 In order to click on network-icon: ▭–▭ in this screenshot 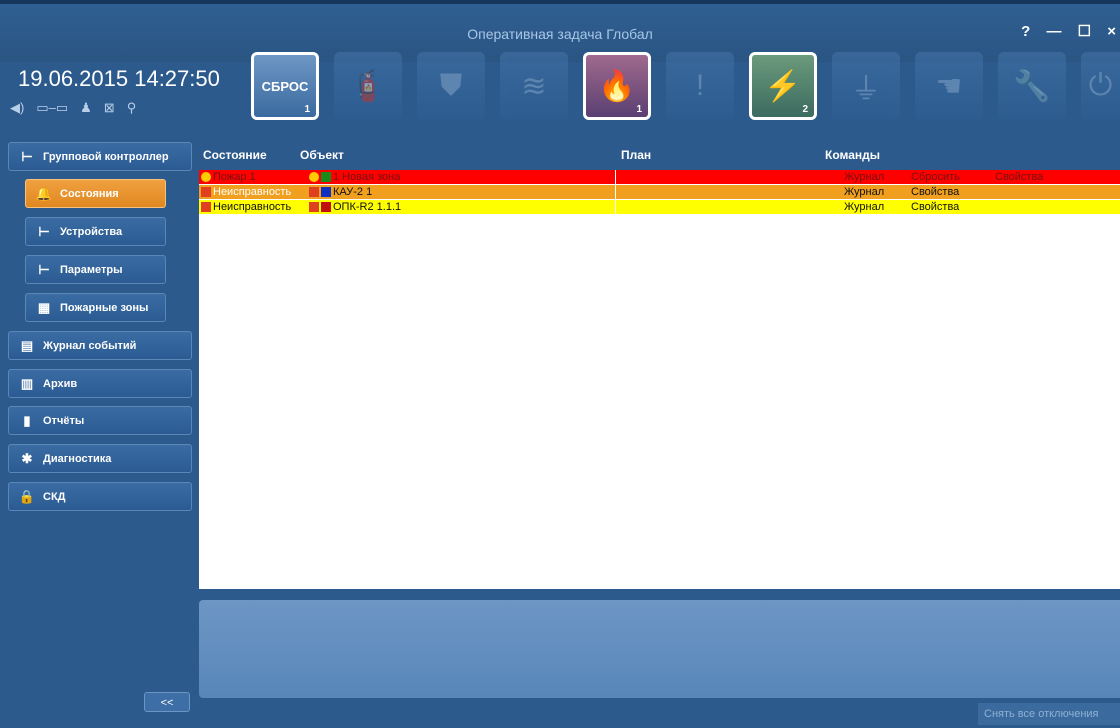, I will do `click(52, 108)`.